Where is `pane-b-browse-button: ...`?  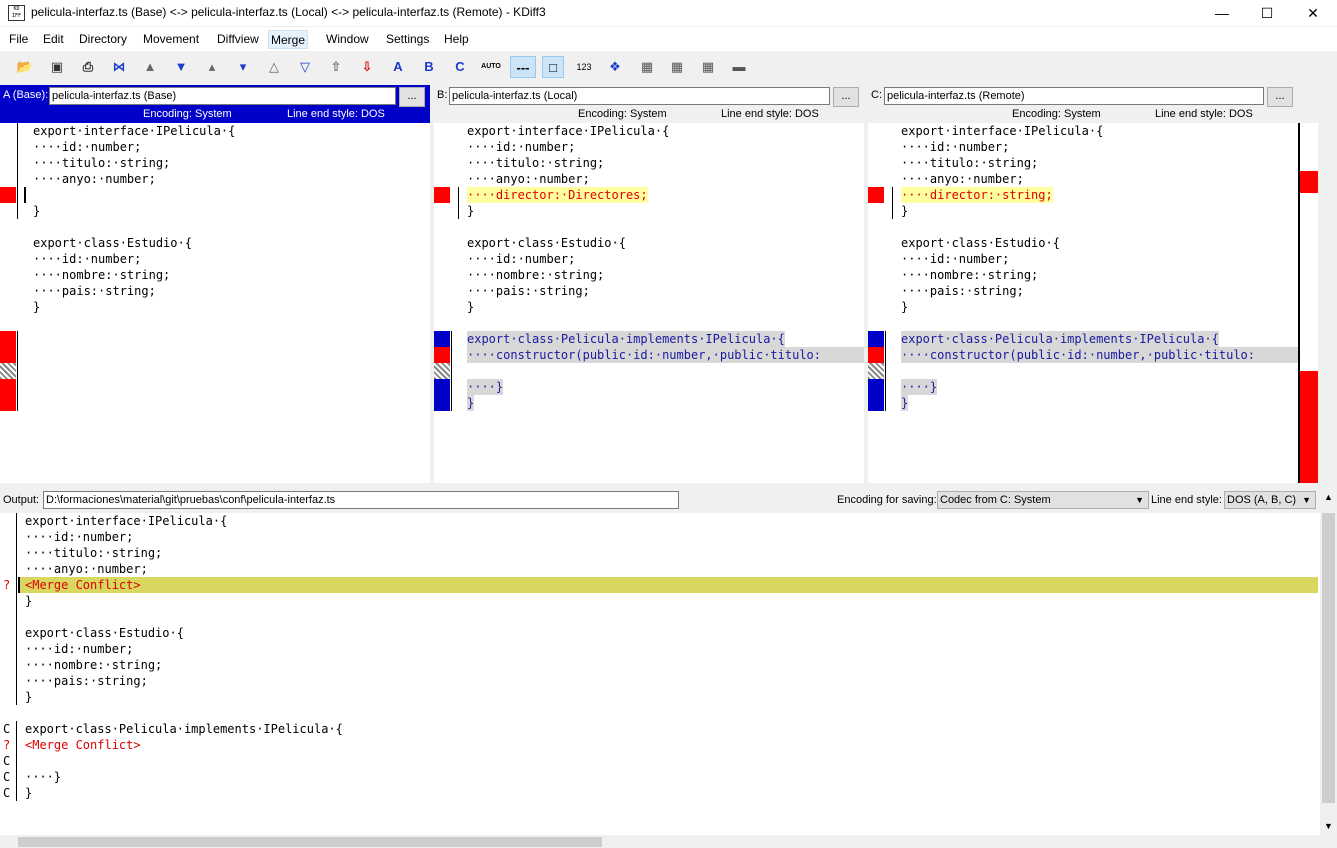
pane-b-browse-button: ... is located at coordinates (846, 97).